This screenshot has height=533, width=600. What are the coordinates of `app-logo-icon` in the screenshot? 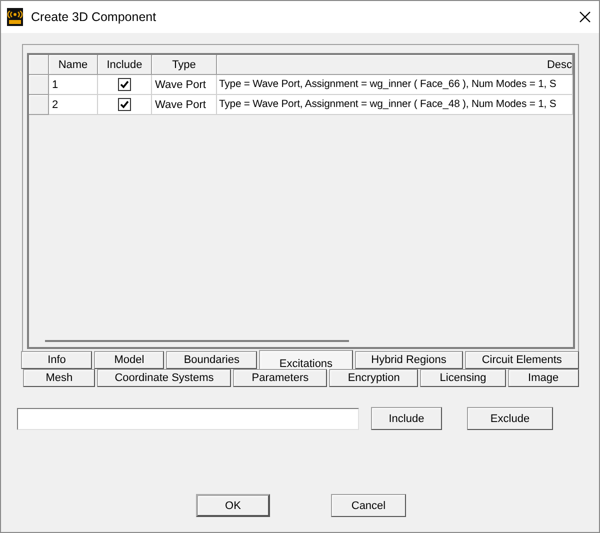 It's located at (15, 17).